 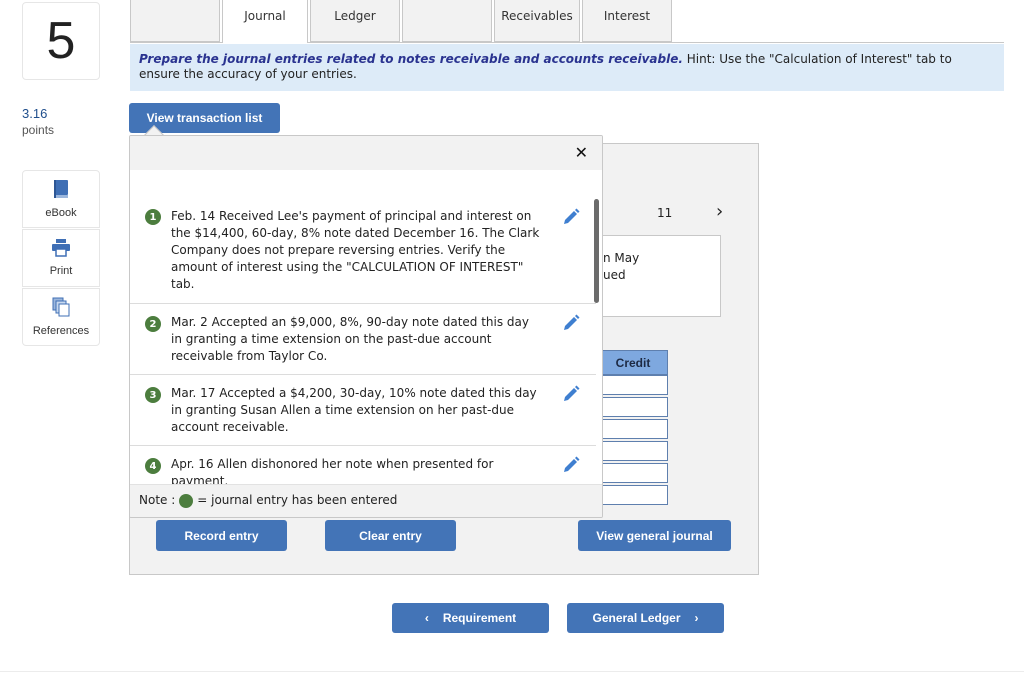 I want to click on tab-bar: Journal Ledger Receivables Interest, so click(x=567, y=21).